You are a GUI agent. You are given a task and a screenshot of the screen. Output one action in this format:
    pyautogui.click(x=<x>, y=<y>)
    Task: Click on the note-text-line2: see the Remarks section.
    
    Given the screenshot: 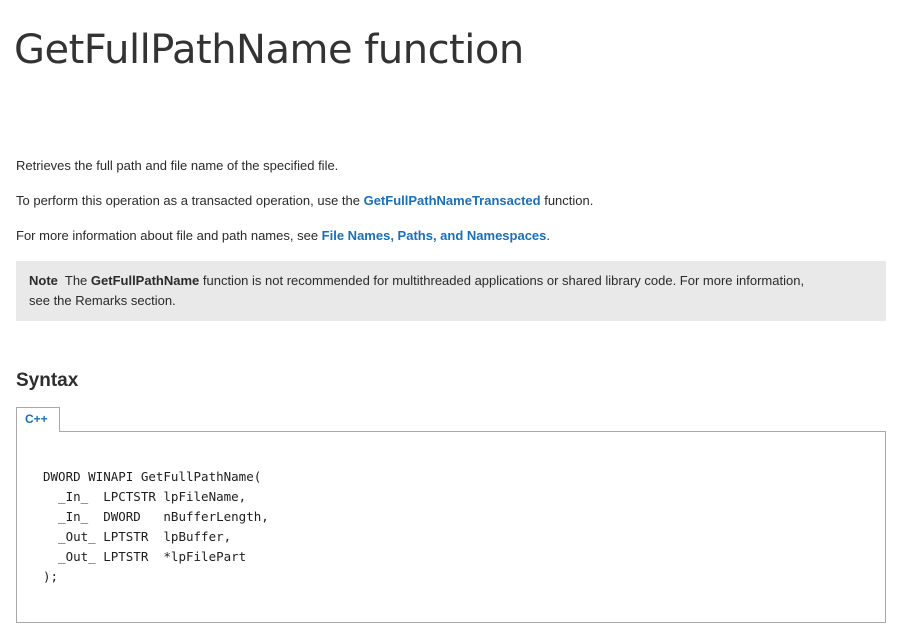 What is the action you would take?
    pyautogui.click(x=102, y=300)
    